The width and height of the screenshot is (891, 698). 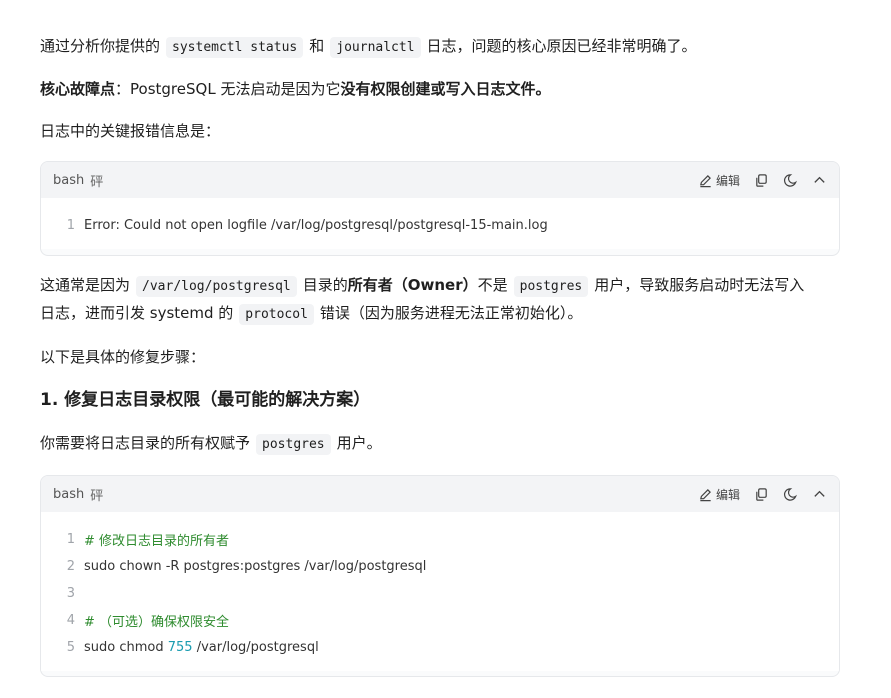 I want to click on inline-code: /var/log/postgresql, so click(x=216, y=286).